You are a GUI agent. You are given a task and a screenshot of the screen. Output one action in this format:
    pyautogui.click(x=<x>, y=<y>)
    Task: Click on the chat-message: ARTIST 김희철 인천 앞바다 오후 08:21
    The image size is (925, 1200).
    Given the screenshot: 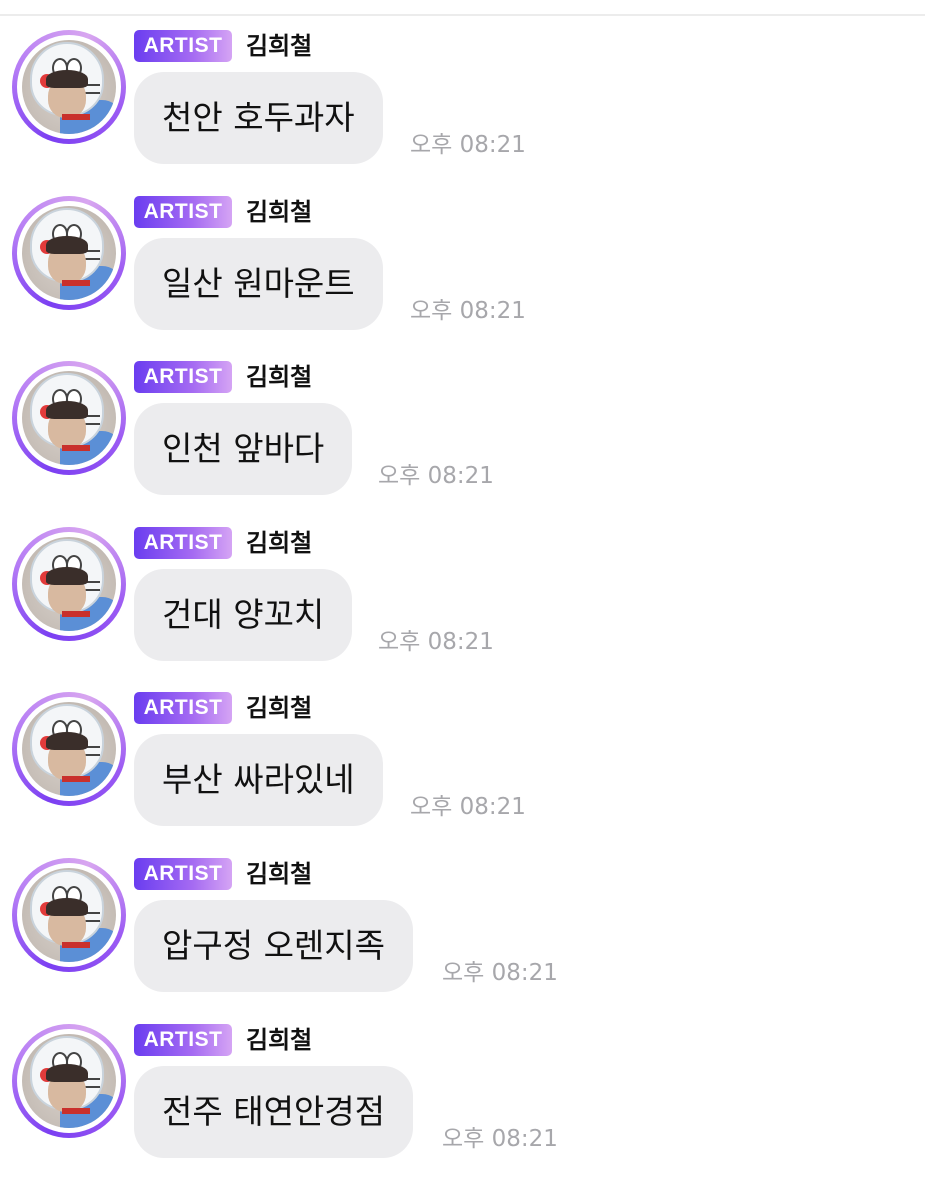 What is the action you would take?
    pyautogui.click(x=462, y=443)
    